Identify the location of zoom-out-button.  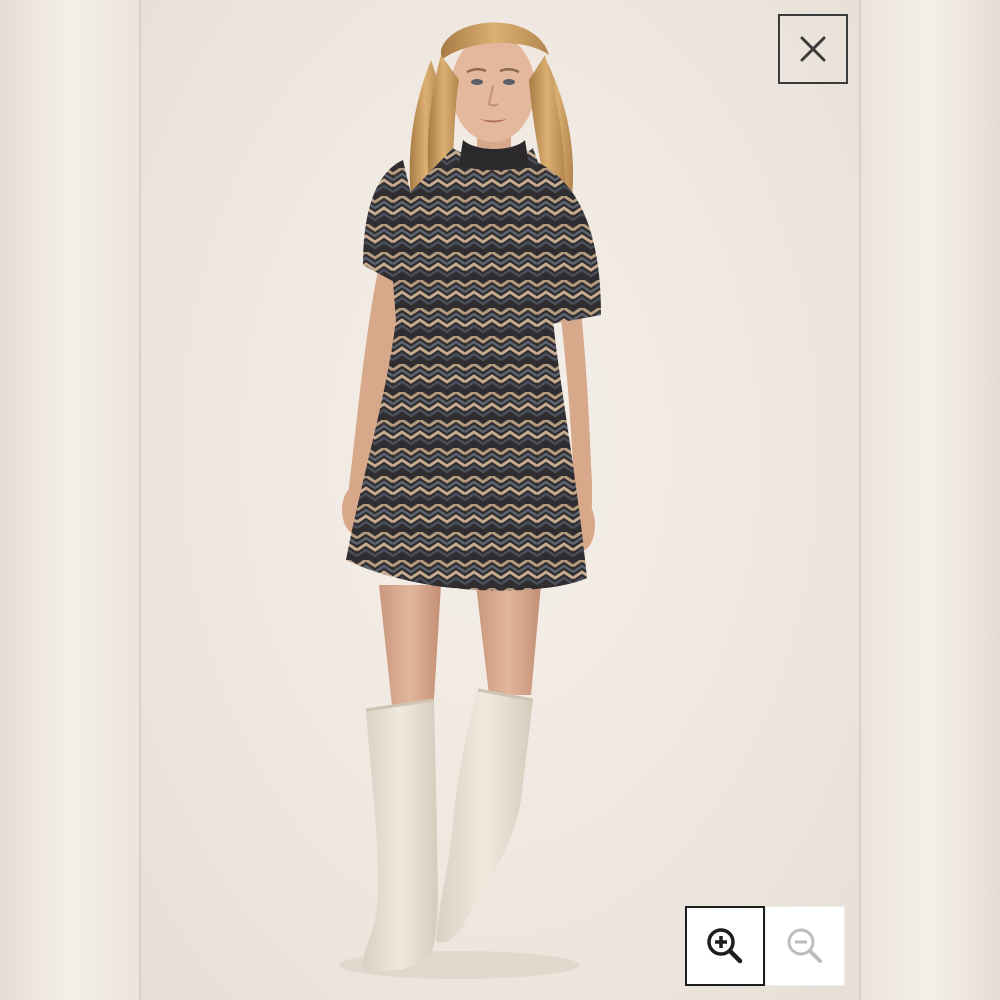
(805, 946).